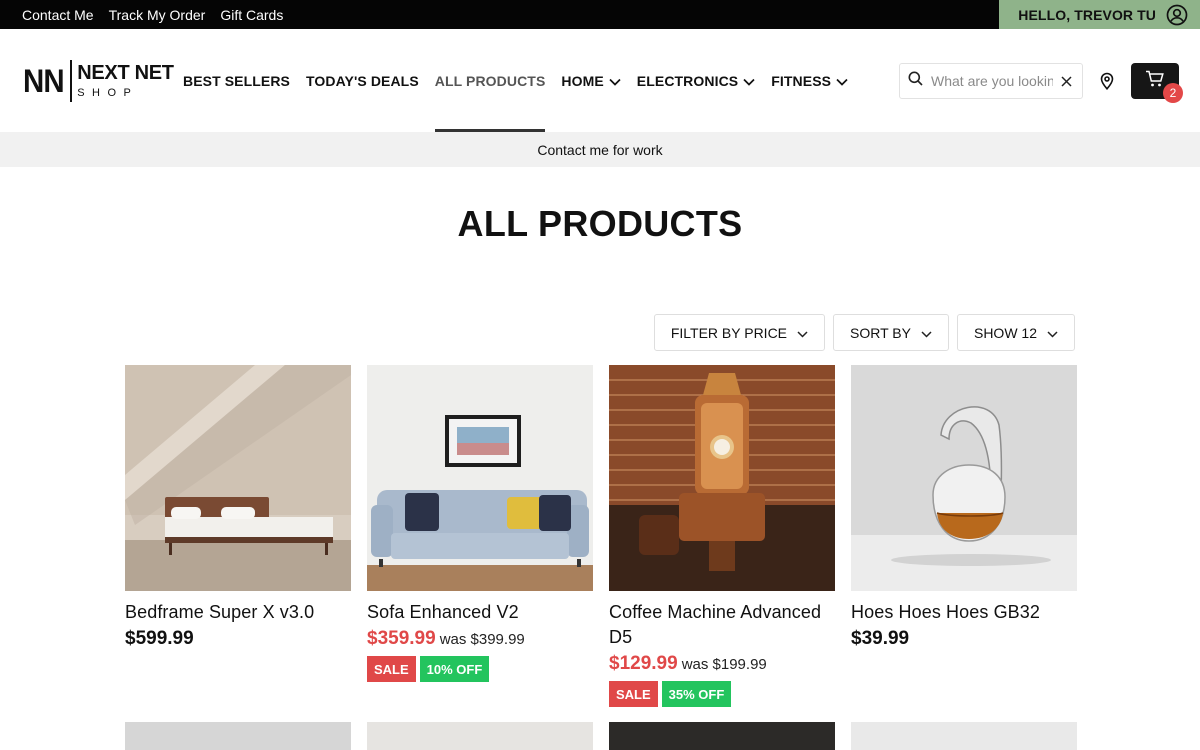 The image size is (1200, 750). I want to click on top-links: Contact Me Track My Order Gift Cards, so click(152, 14).